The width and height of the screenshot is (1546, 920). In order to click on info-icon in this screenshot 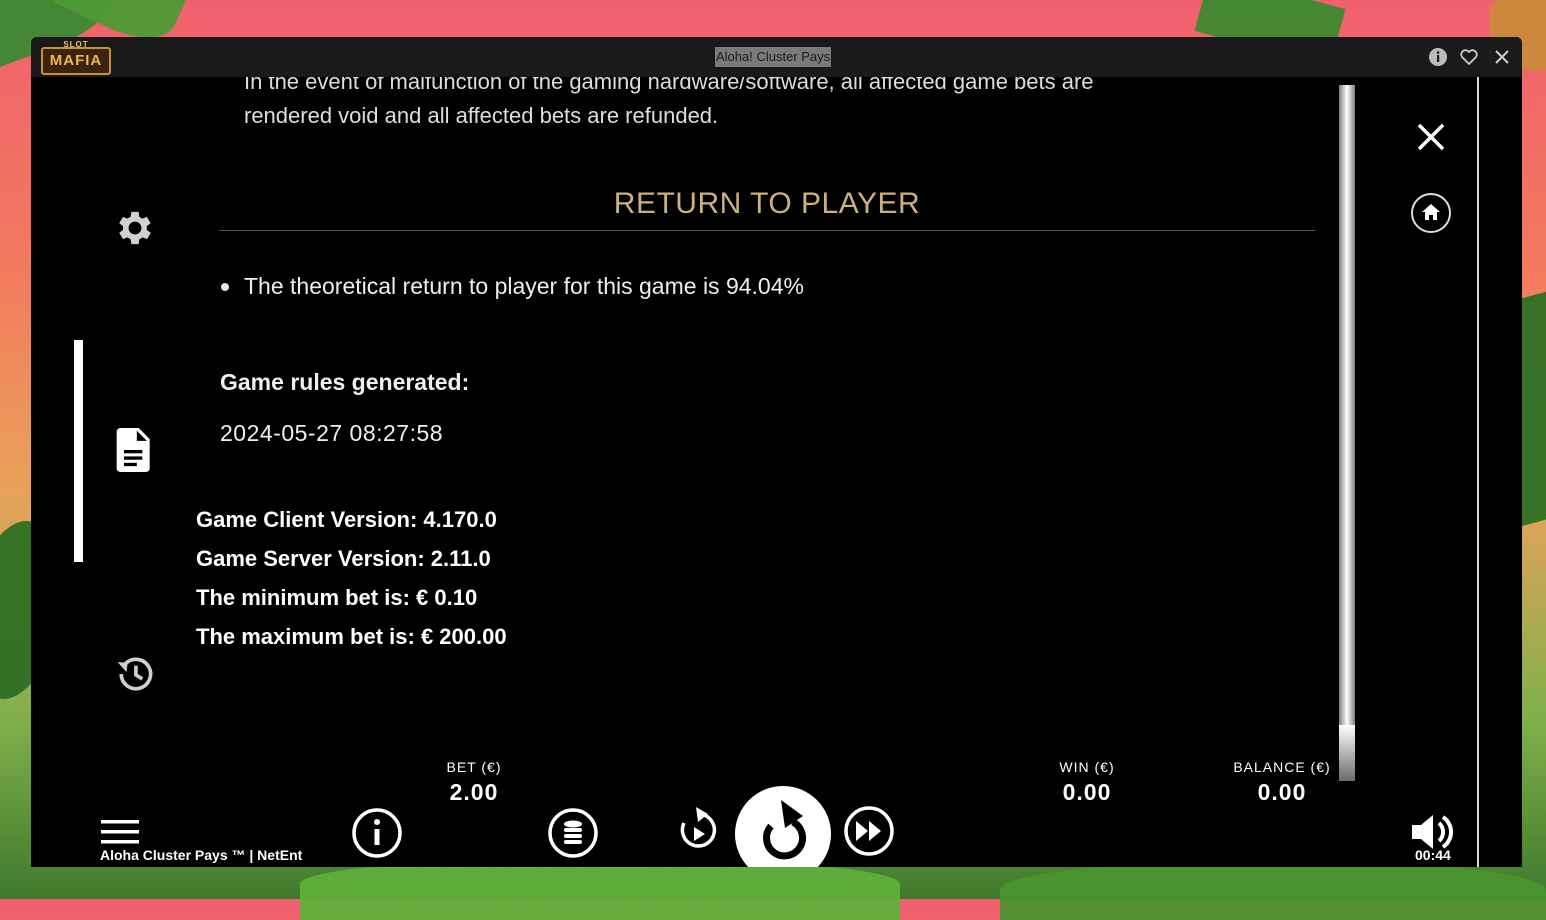, I will do `click(1438, 57)`.